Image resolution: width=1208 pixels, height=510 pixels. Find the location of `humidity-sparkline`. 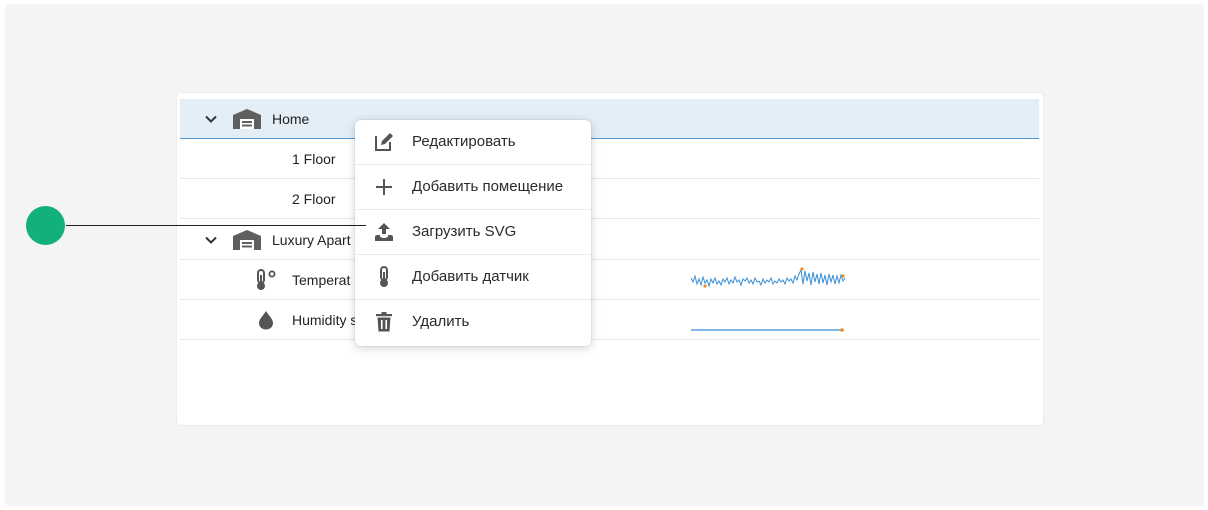

humidity-sparkline is located at coordinates (767, 330).